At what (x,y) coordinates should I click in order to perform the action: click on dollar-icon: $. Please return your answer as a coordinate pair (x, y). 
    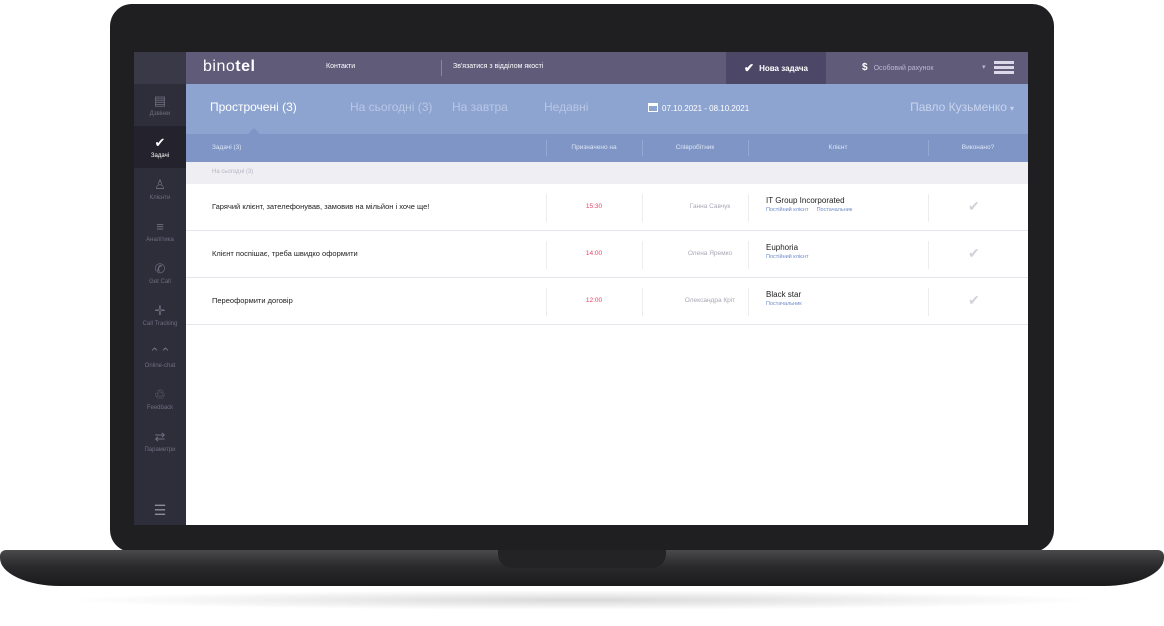
    Looking at the image, I should click on (865, 67).